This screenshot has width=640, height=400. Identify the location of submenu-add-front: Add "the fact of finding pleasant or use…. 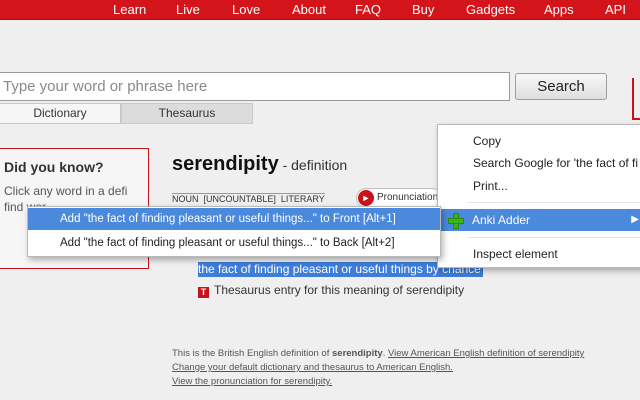
(234, 219).